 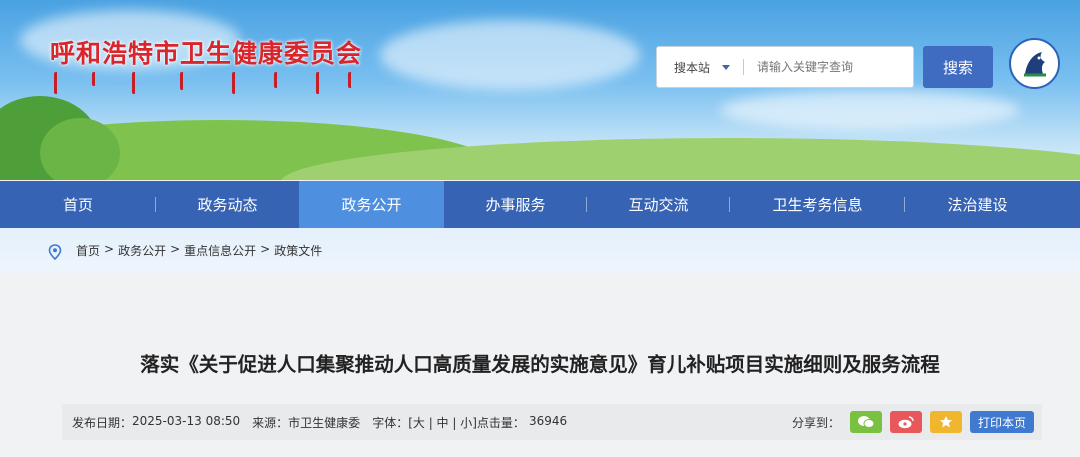 I want to click on star-icon, so click(x=945, y=422).